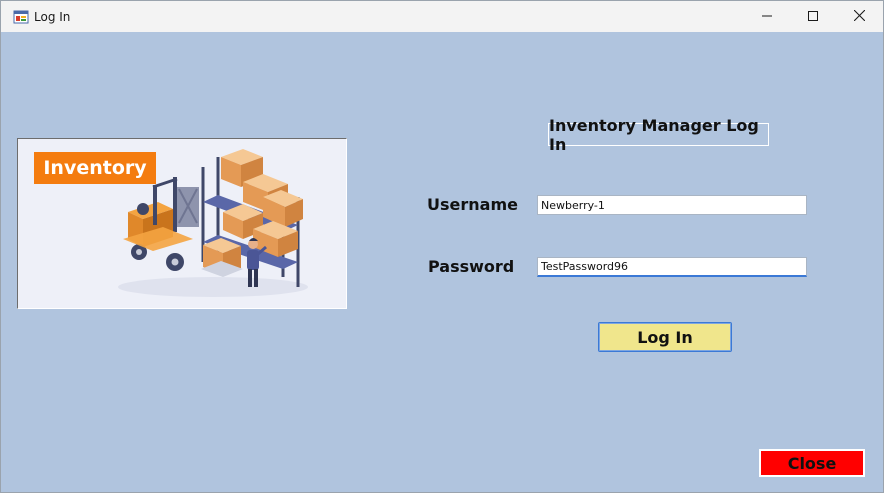 Image resolution: width=884 pixels, height=493 pixels. Describe the element at coordinates (442, 16) in the screenshot. I see `title-bar: Log In` at that location.